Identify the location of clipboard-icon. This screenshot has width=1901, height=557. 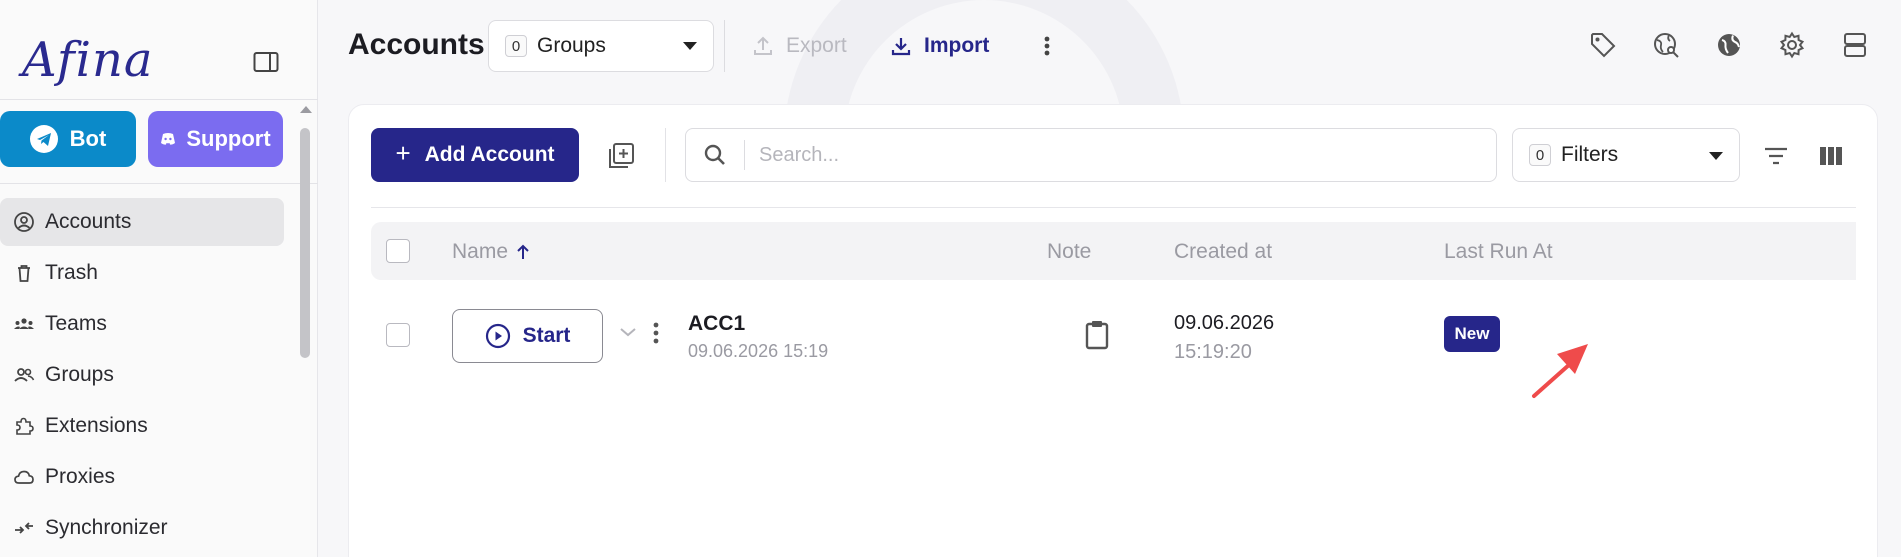
(1097, 337).